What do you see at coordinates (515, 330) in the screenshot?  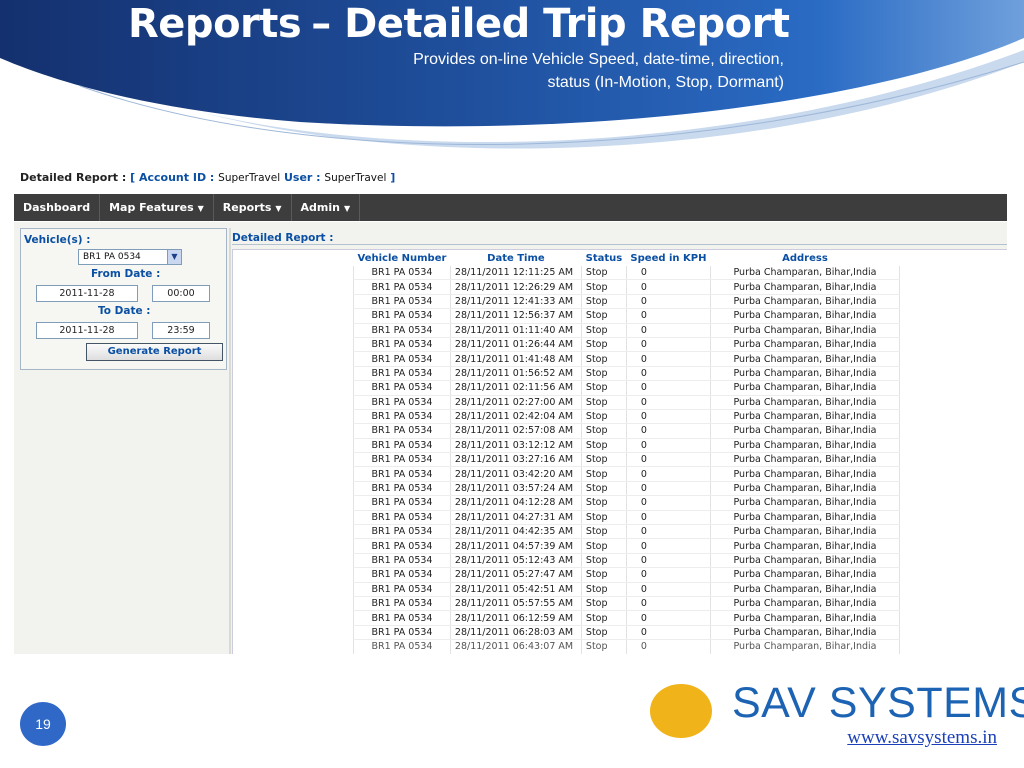 I see `cell-date-time: 28/11/2011 01:11:40 AM` at bounding box center [515, 330].